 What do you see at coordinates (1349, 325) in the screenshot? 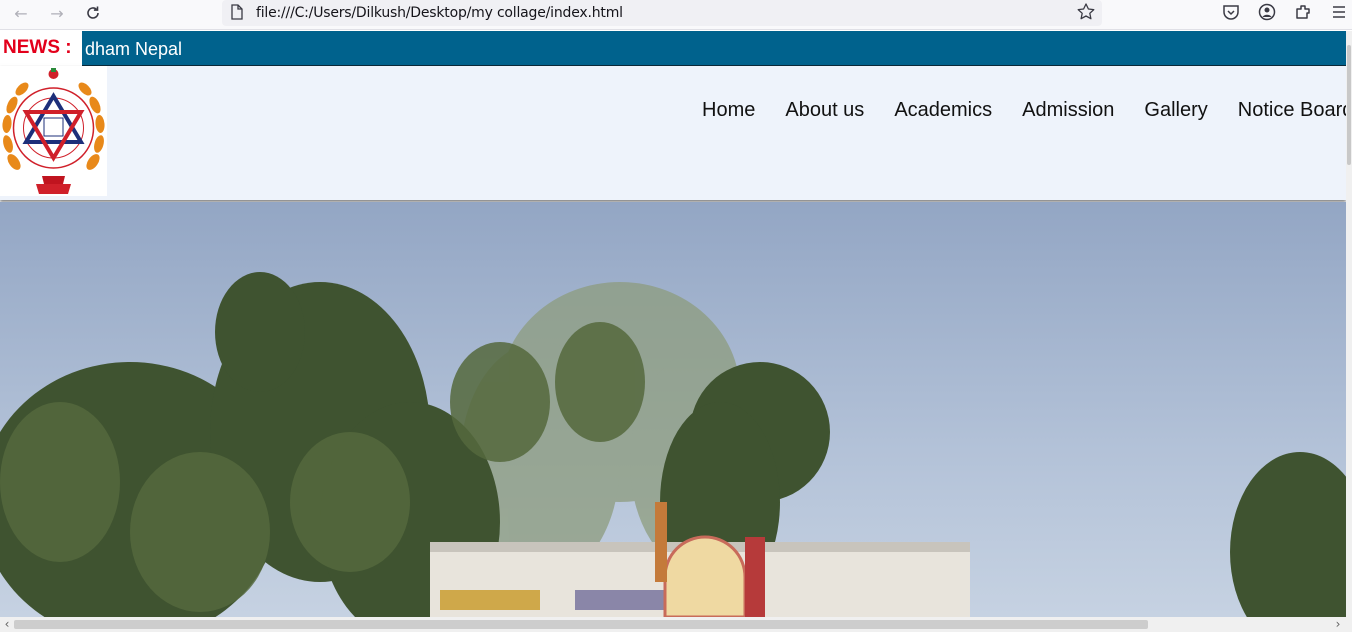
I see `vertical-scrollbar` at bounding box center [1349, 325].